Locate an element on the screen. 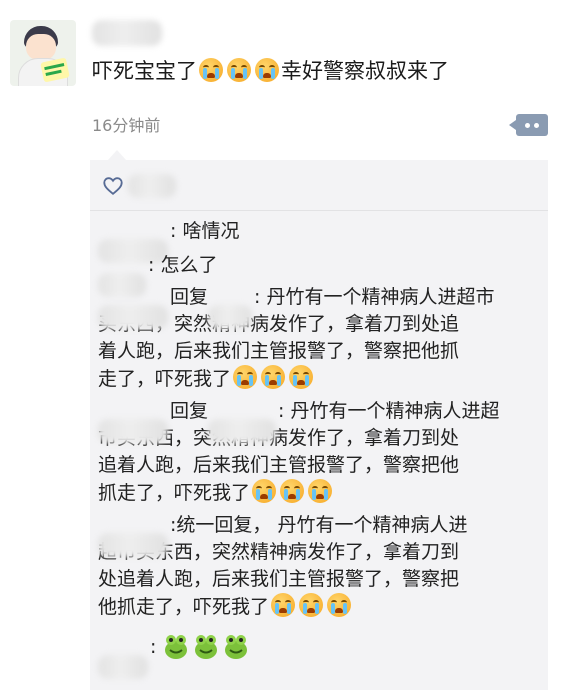 This screenshot has width=566, height=690. comment-line: 抓走了，吓死我了 is located at coordinates (174, 493).